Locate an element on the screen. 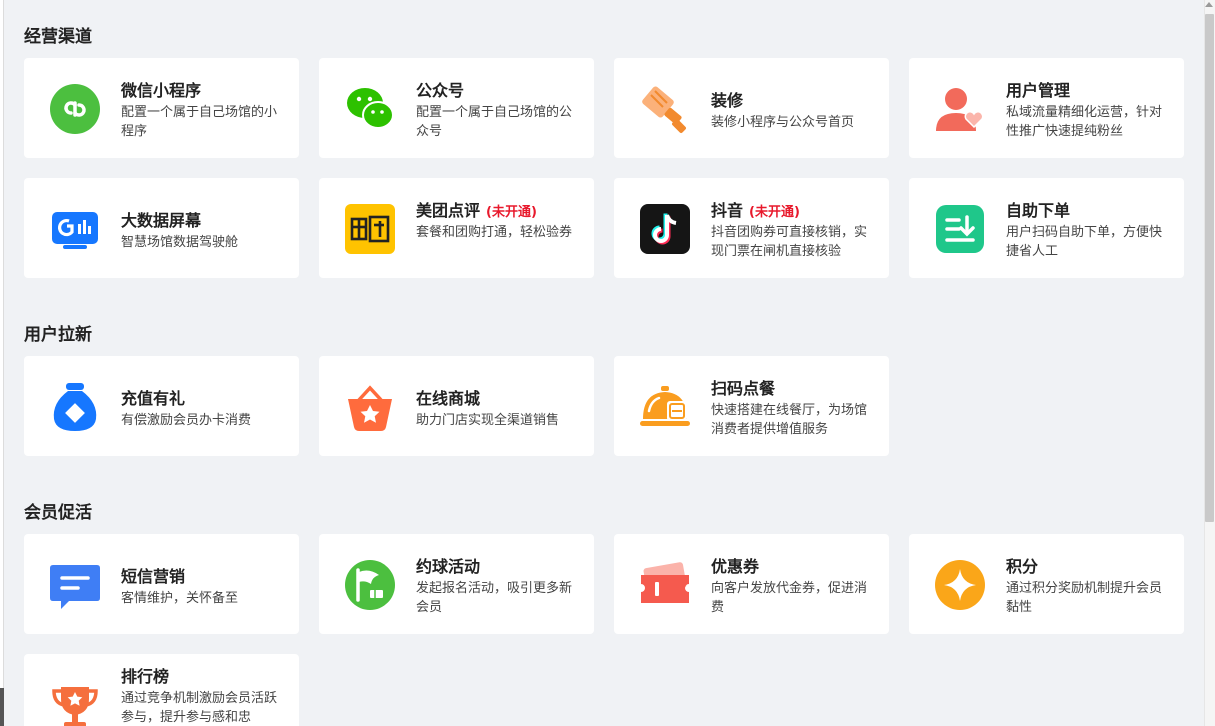  card-title: 自助下单 is located at coordinates (1038, 210).